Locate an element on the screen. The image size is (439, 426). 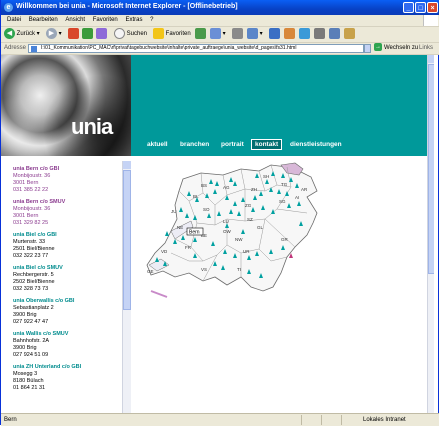
minimize-button: _ is located at coordinates (408, 7).